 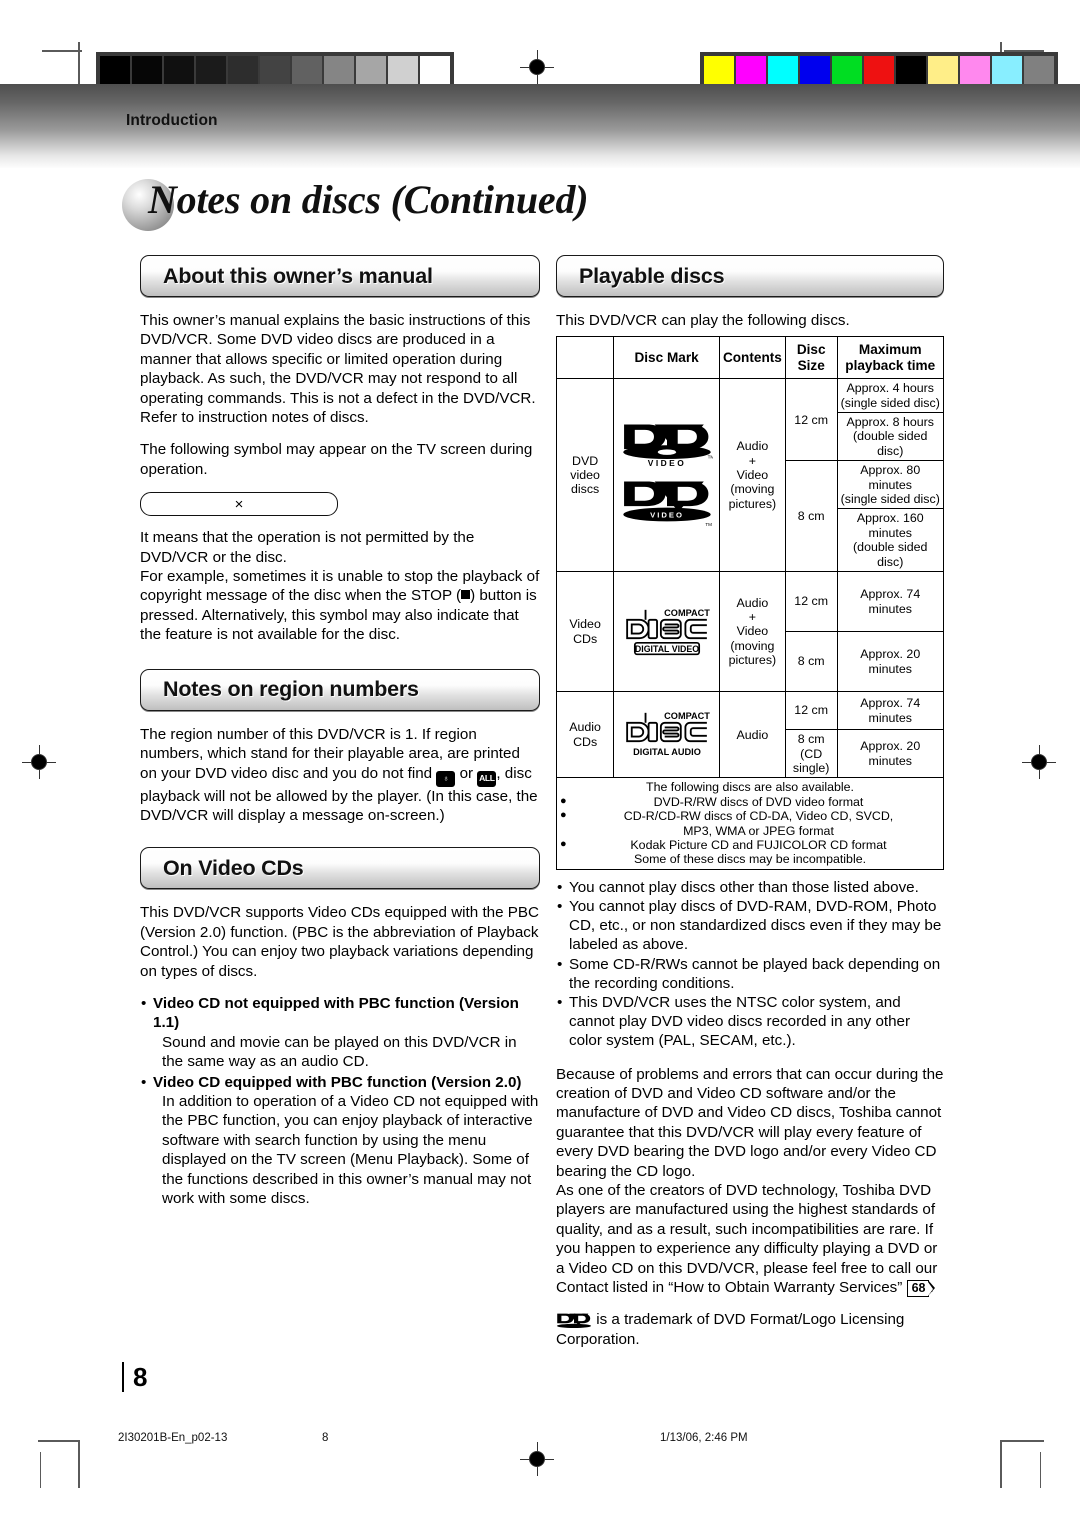 What do you see at coordinates (585, 632) in the screenshot?
I see `row-label-video-cds: Video CDs` at bounding box center [585, 632].